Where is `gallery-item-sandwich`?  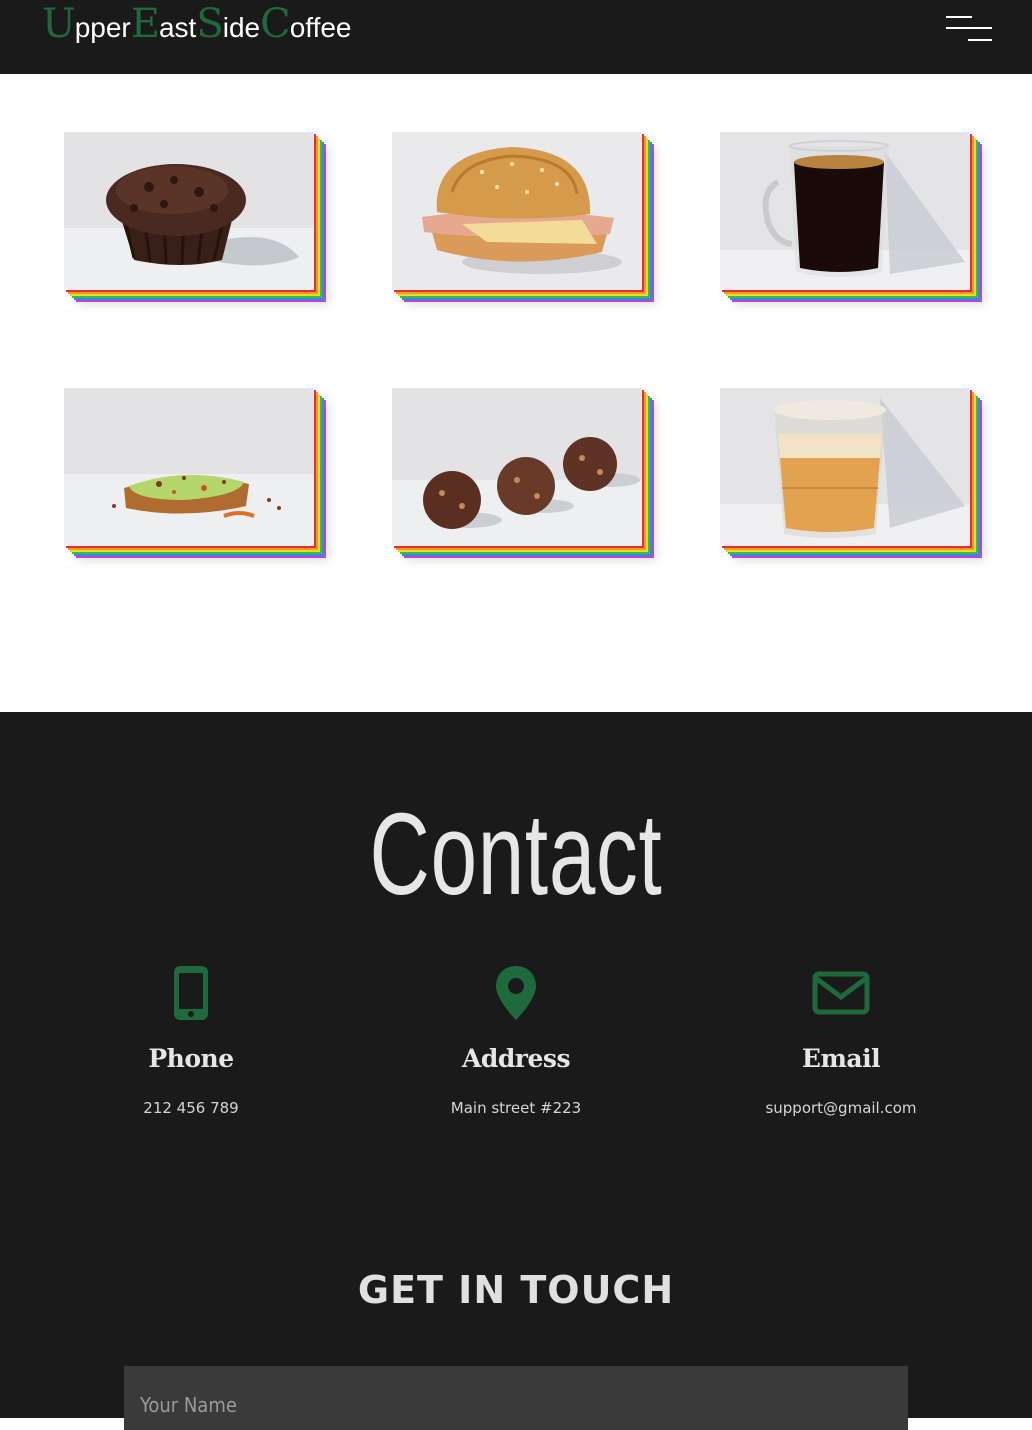 gallery-item-sandwich is located at coordinates (517, 211).